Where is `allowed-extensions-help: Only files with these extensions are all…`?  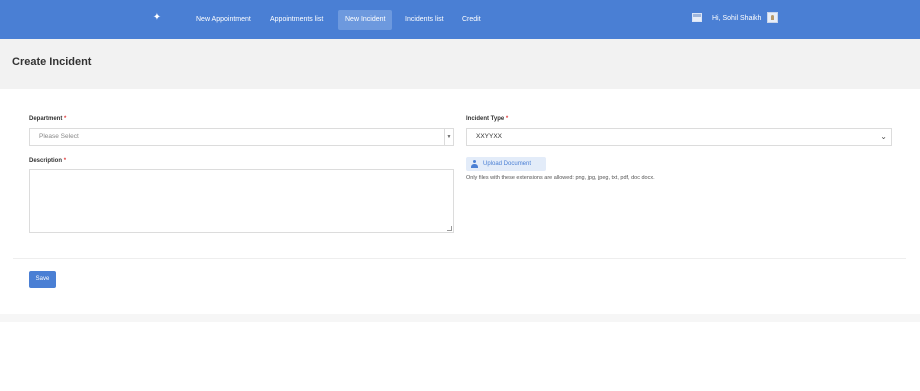 allowed-extensions-help: Only files with these extensions are all… is located at coordinates (560, 178).